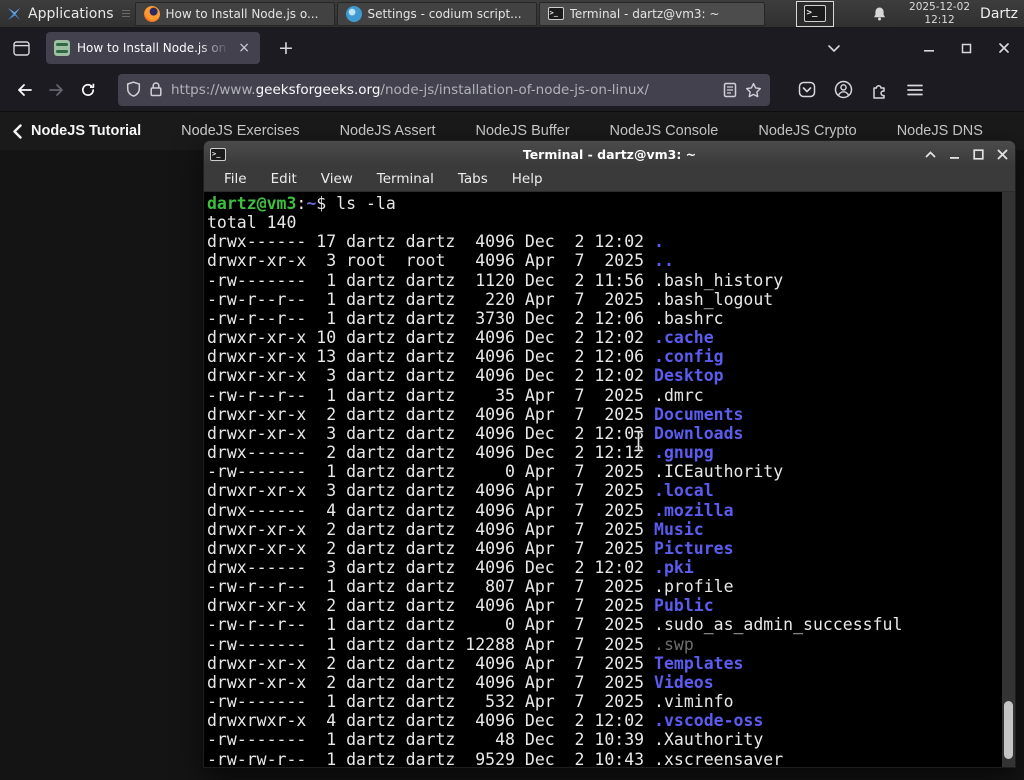 This screenshot has width=1024, height=780. What do you see at coordinates (709, 721) in the screenshot?
I see `directory-name: .vscode-oss` at bounding box center [709, 721].